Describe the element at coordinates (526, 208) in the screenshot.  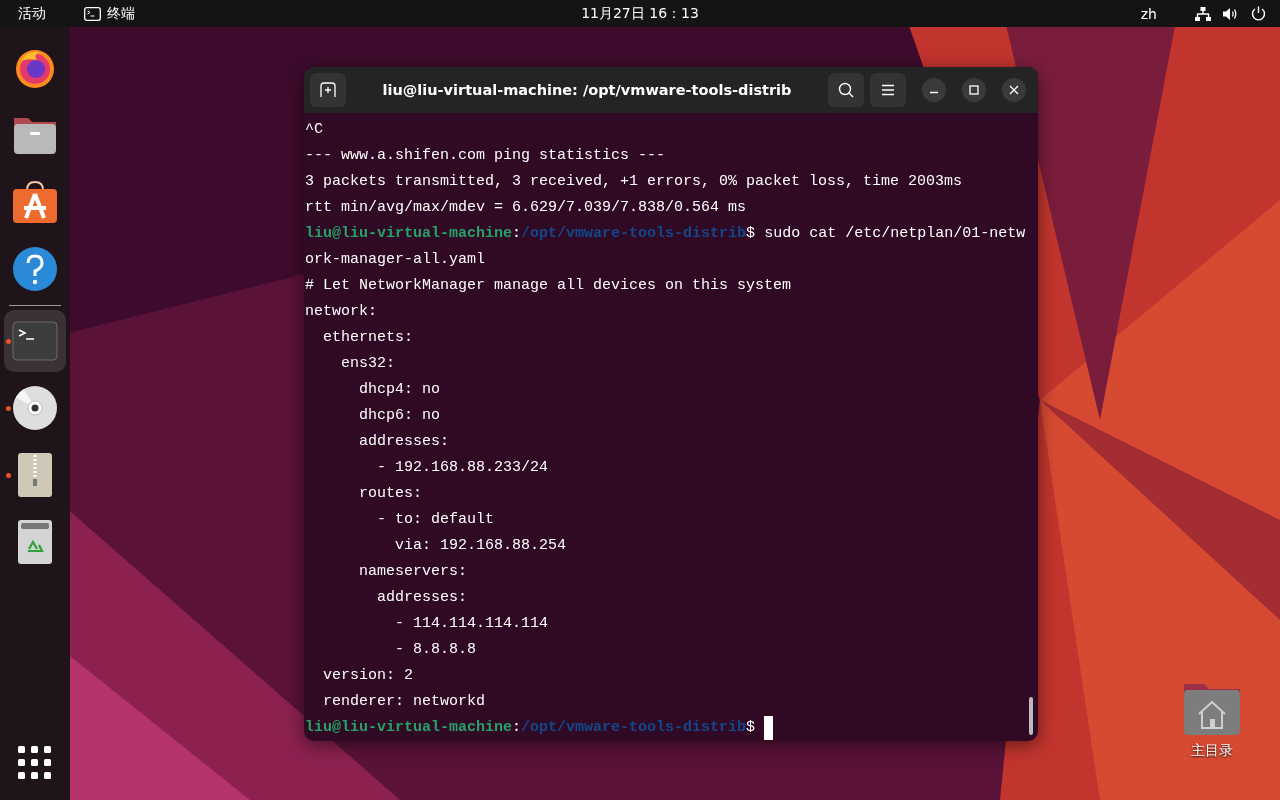
I see `terminal-output-line: rtt min/avg/max/mdev = 6.629/7.039/7.838/0.564 ms` at that location.